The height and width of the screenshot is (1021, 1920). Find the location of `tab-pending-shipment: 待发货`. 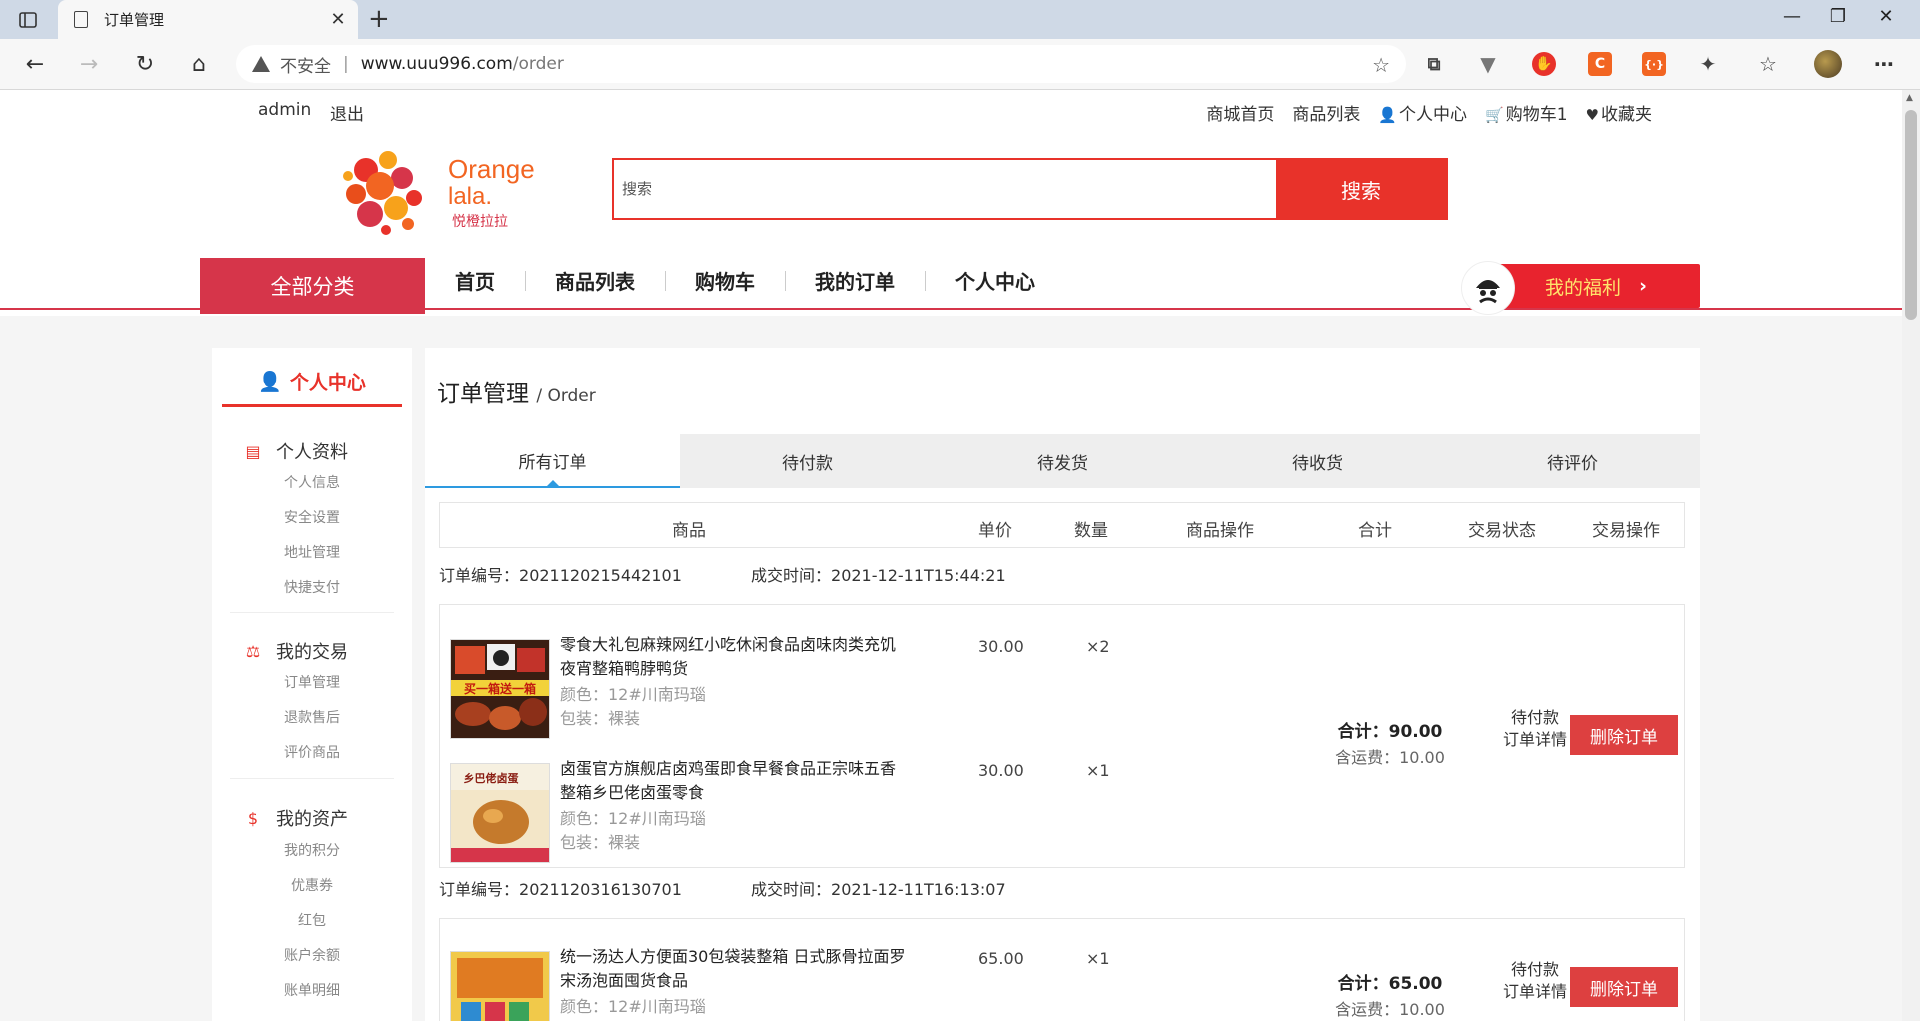

tab-pending-shipment: 待发货 is located at coordinates (1062, 461).